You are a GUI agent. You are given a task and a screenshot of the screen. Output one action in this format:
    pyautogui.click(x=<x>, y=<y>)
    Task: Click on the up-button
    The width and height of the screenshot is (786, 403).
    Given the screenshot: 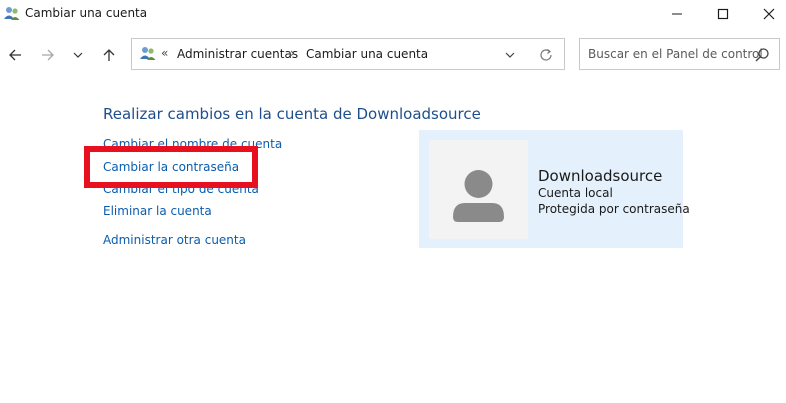 What is the action you would take?
    pyautogui.click(x=109, y=55)
    